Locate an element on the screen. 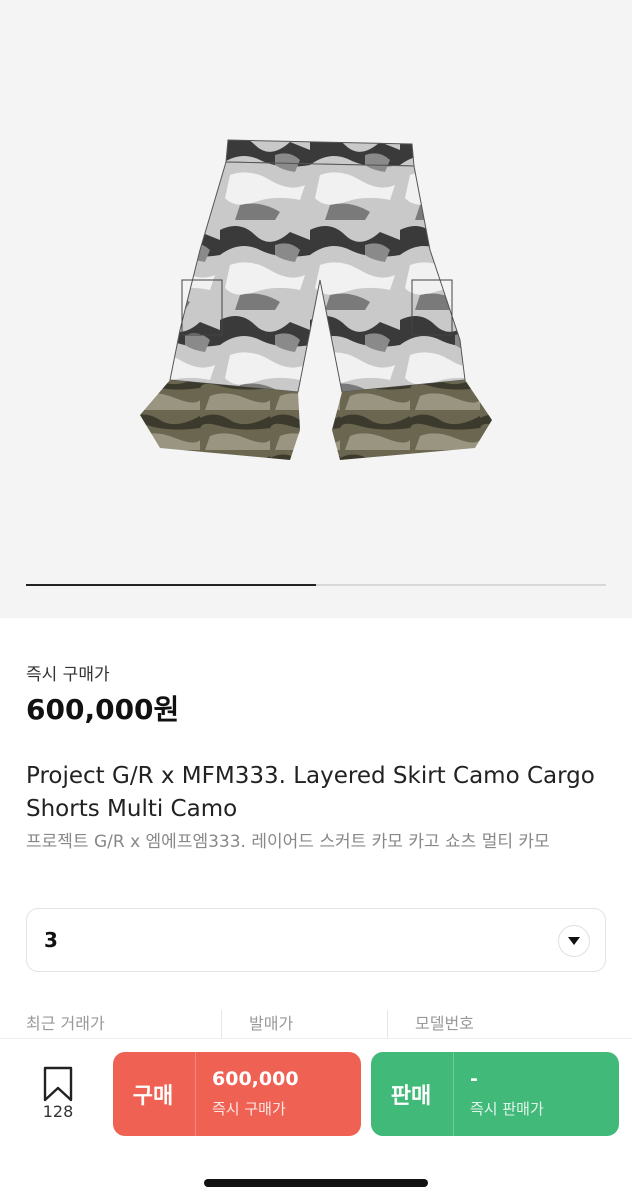 This screenshot has width=632, height=1200. price-label: 즉시 구매가 is located at coordinates (68, 675).